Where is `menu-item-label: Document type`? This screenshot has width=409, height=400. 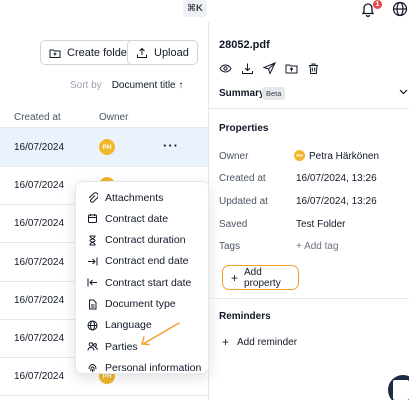 menu-item-label: Document type is located at coordinates (140, 304).